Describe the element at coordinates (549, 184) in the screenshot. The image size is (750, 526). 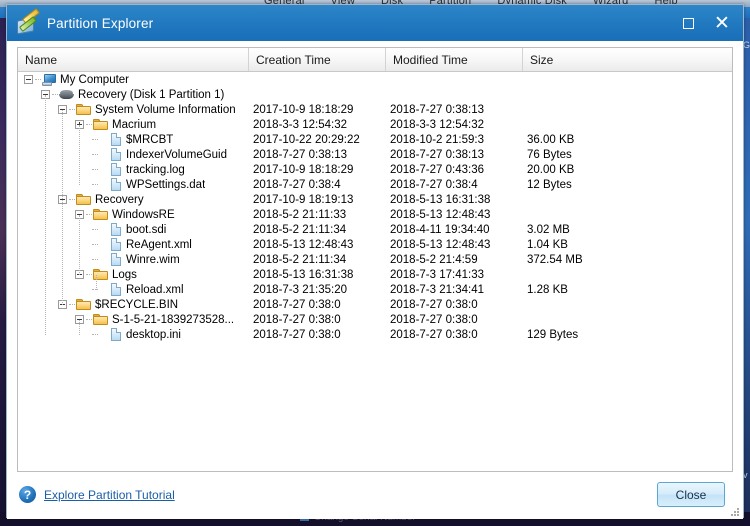
I see `tree-row-size: 12 Bytes` at that location.